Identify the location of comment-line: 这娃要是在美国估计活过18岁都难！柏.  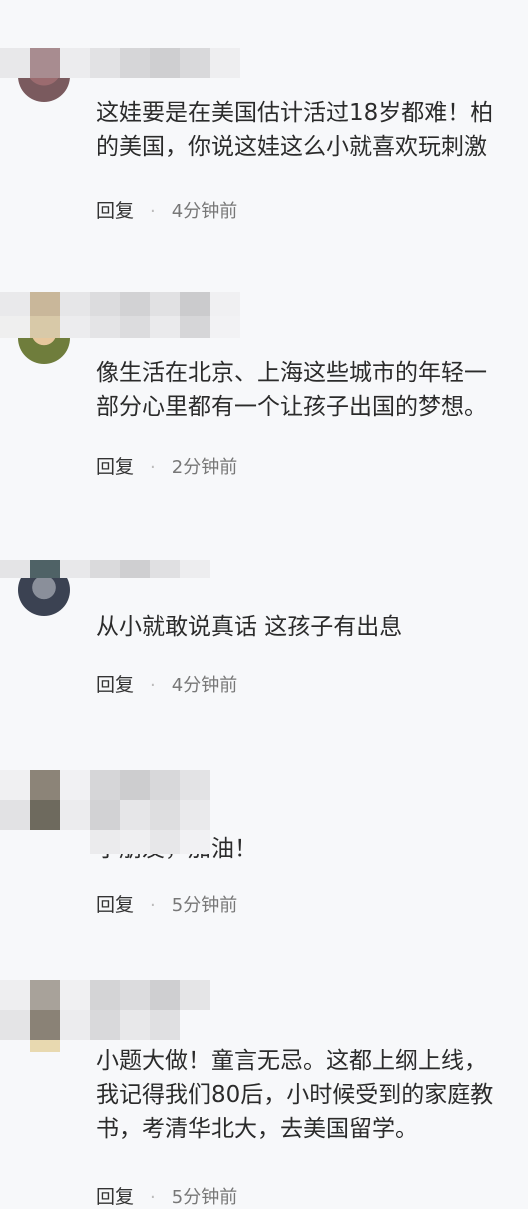
(295, 113).